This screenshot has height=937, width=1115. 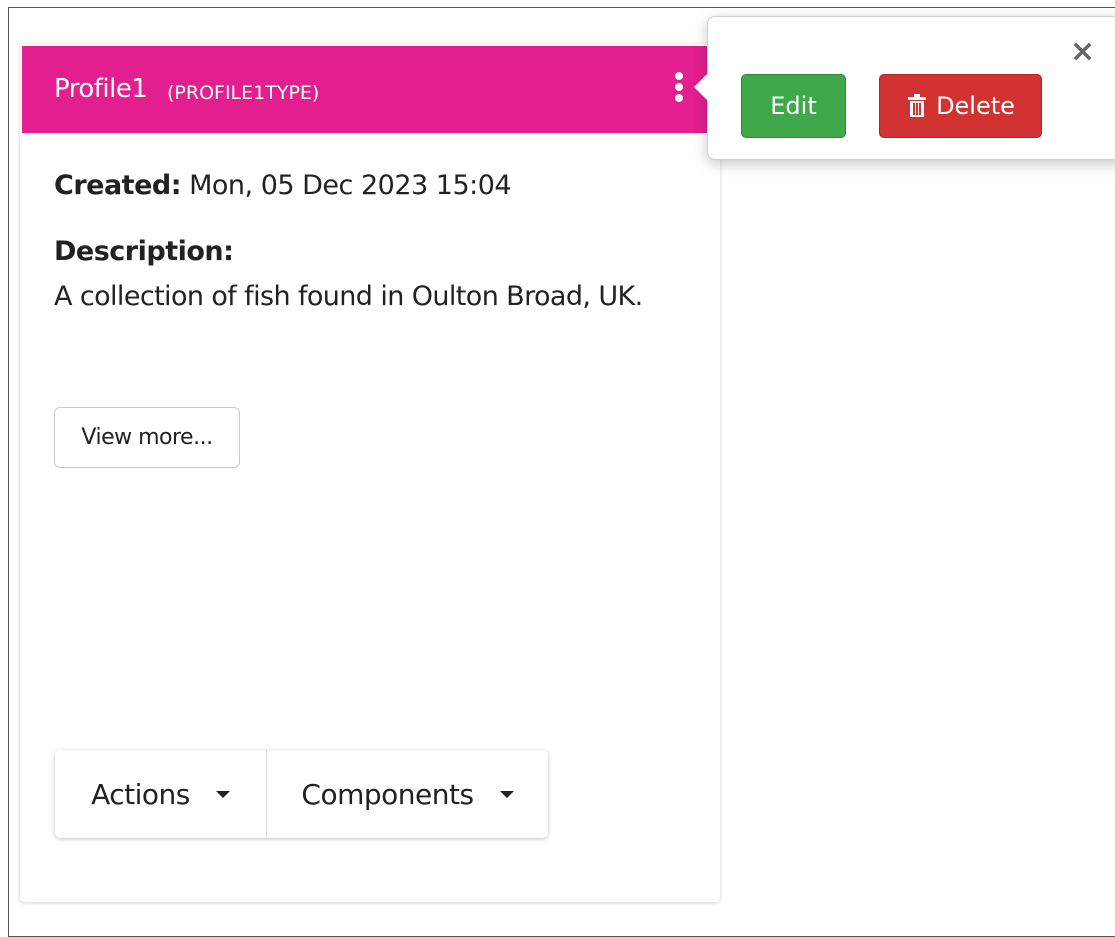 What do you see at coordinates (101, 89) in the screenshot?
I see `profile-title: Profile1` at bounding box center [101, 89].